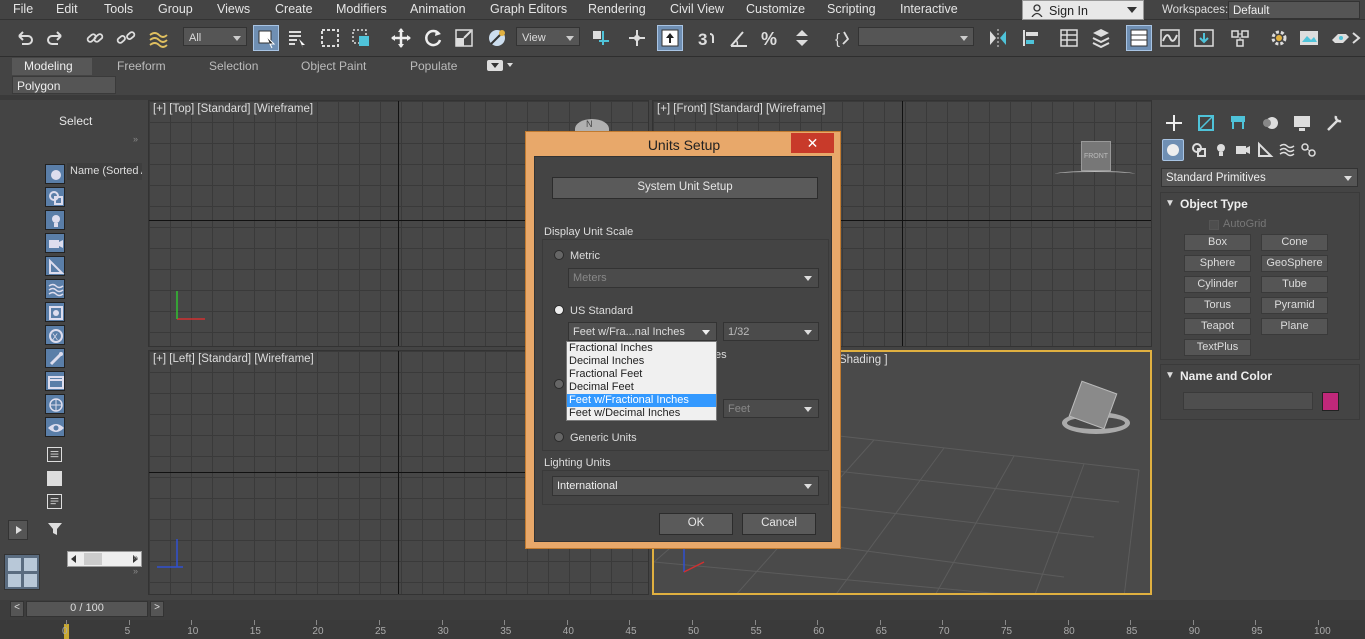  What do you see at coordinates (641, 361) in the screenshot?
I see `option-decimal-inches: Decimal Inches` at bounding box center [641, 361].